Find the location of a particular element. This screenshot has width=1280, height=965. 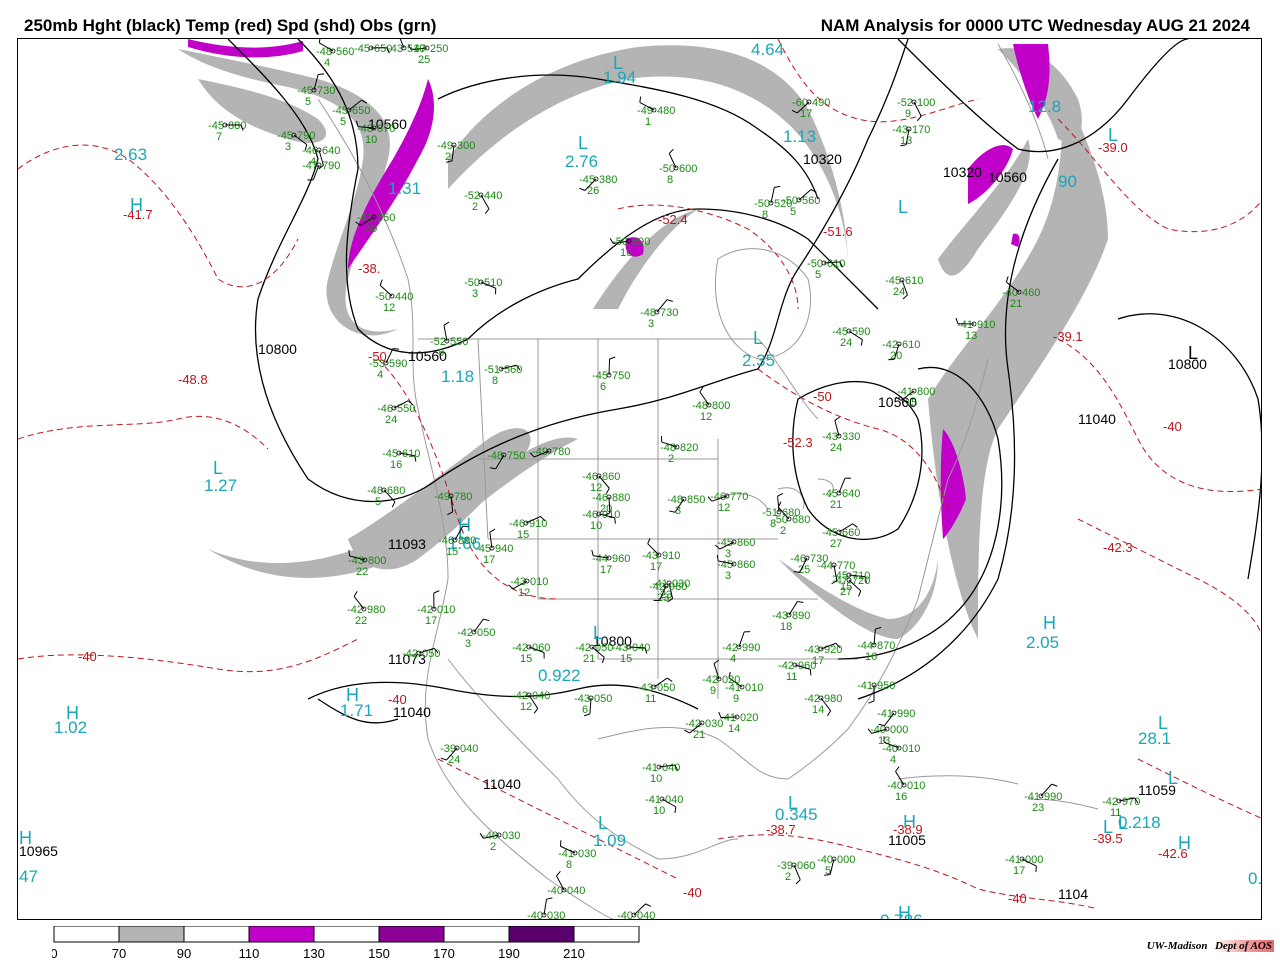

station-observation: -4538026 is located at coordinates (598, 185).